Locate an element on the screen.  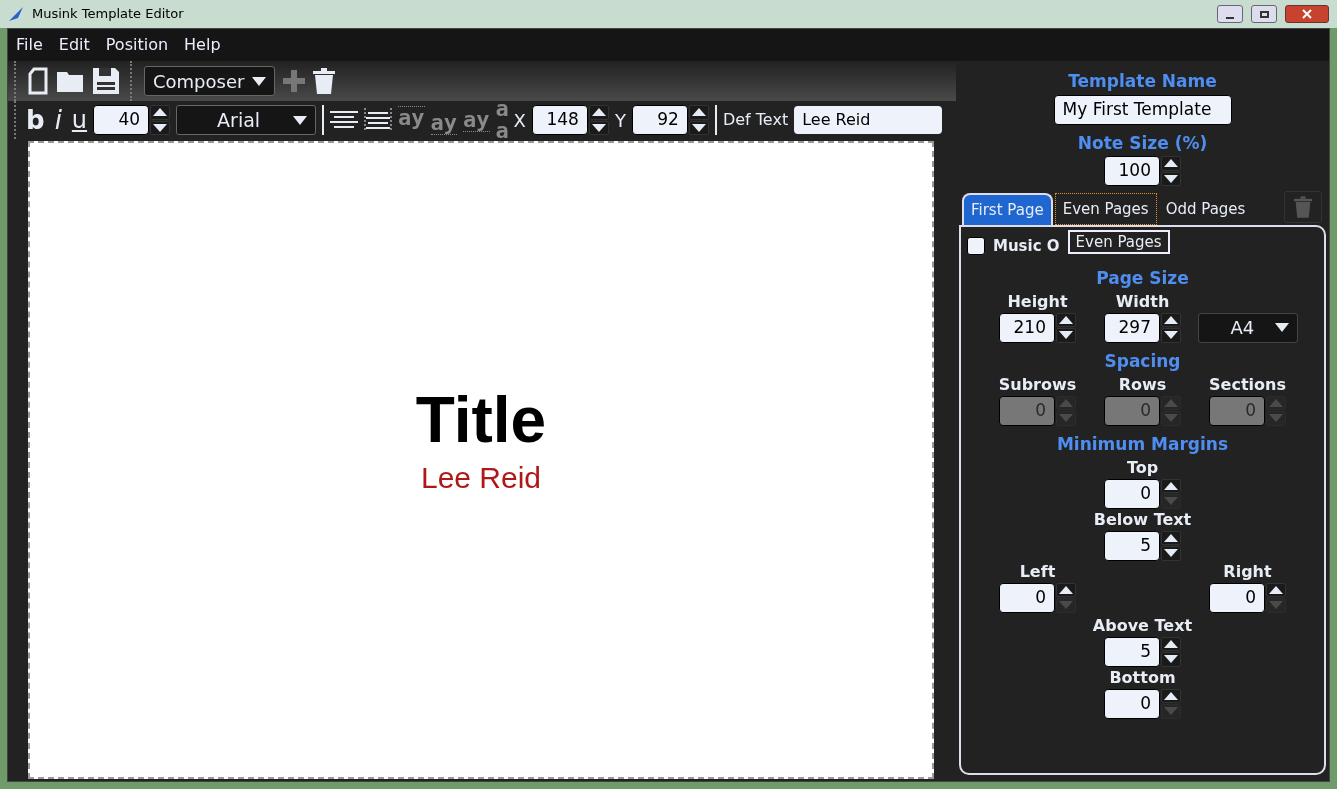
number-field: 92 is located at coordinates (659, 120).